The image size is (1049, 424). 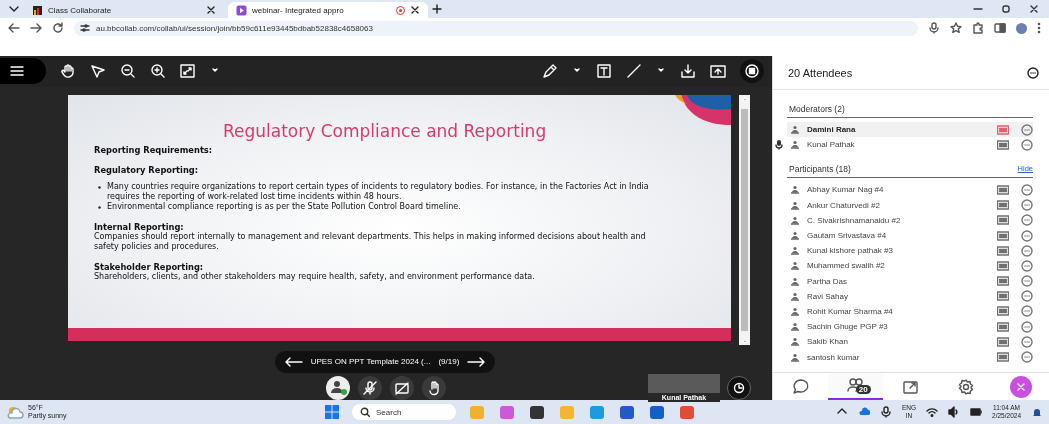 What do you see at coordinates (550, 71) in the screenshot?
I see `pen-icon` at bounding box center [550, 71].